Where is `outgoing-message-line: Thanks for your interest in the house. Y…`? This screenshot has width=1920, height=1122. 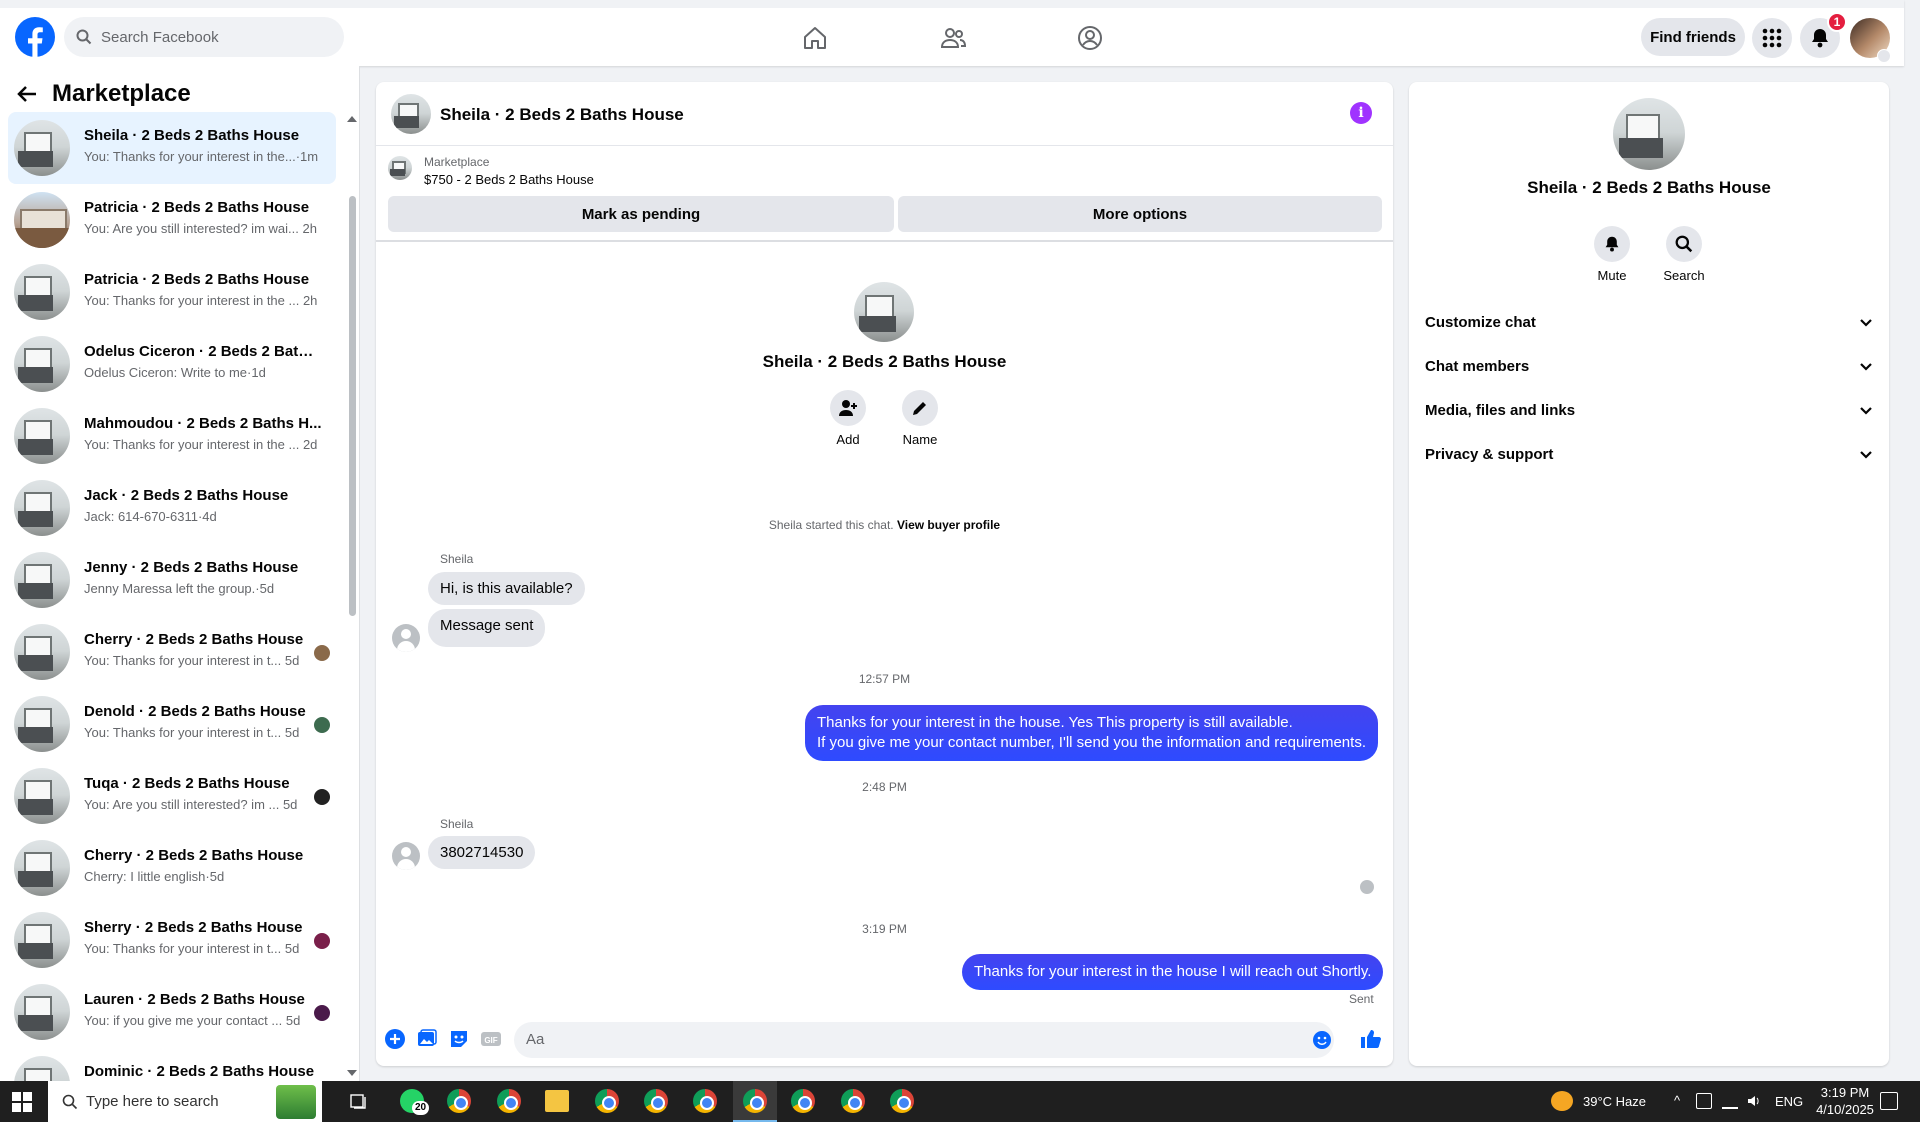
outgoing-message-line: Thanks for your interest in the house. Y… is located at coordinates (1055, 722).